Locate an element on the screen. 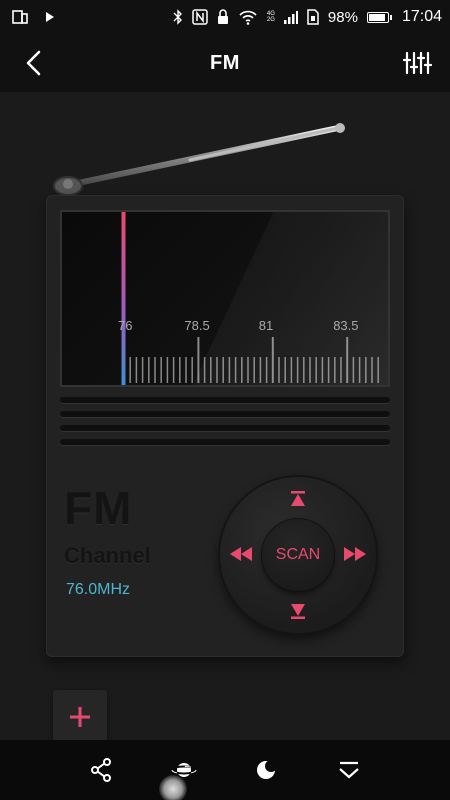 Image resolution: width=450 pixels, height=800 pixels. bottom-nav is located at coordinates (225, 770).